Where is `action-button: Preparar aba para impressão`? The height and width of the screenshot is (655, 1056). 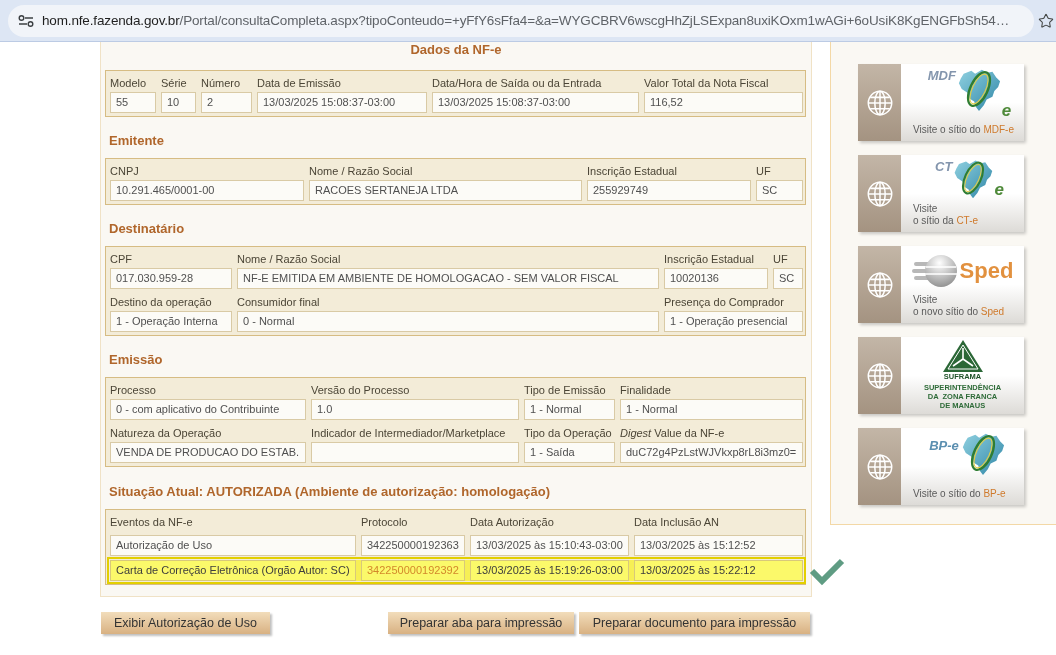 action-button: Preparar aba para impressão is located at coordinates (481, 623).